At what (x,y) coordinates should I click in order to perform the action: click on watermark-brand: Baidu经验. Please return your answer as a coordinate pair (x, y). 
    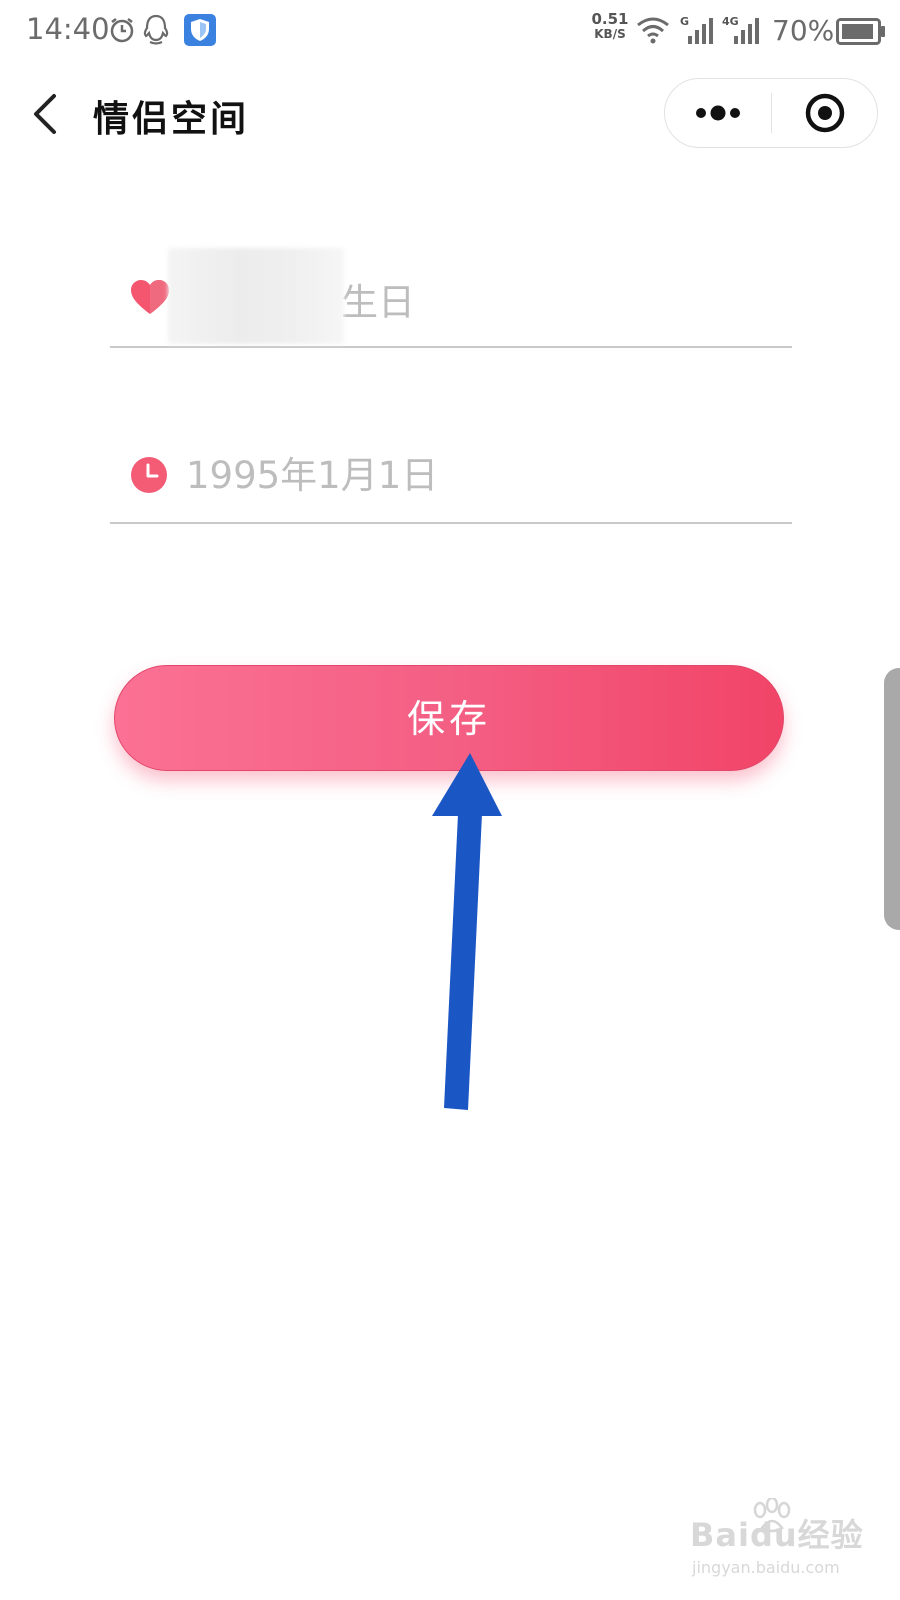
    Looking at the image, I should click on (777, 1535).